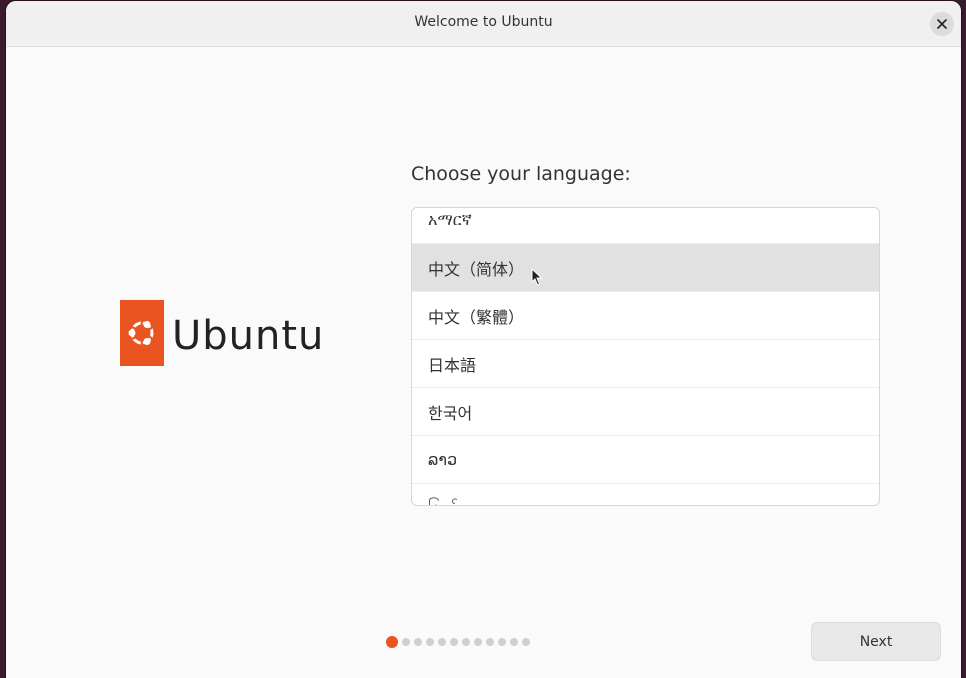 The height and width of the screenshot is (678, 966). I want to click on list-item-korean: 한국어, so click(645, 412).